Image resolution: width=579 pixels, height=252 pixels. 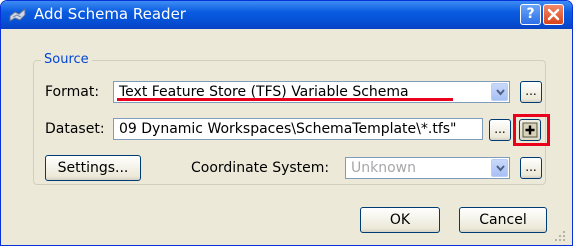 I want to click on format-dropdown-arrow, so click(x=499, y=92).